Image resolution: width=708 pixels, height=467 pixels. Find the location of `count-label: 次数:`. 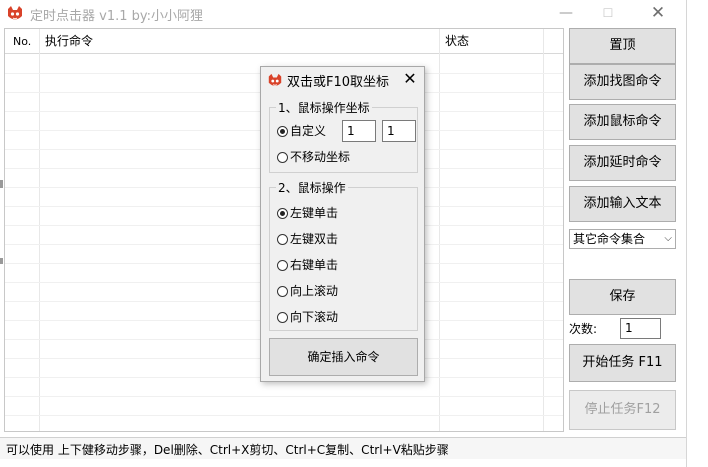

count-label: 次数: is located at coordinates (583, 329).